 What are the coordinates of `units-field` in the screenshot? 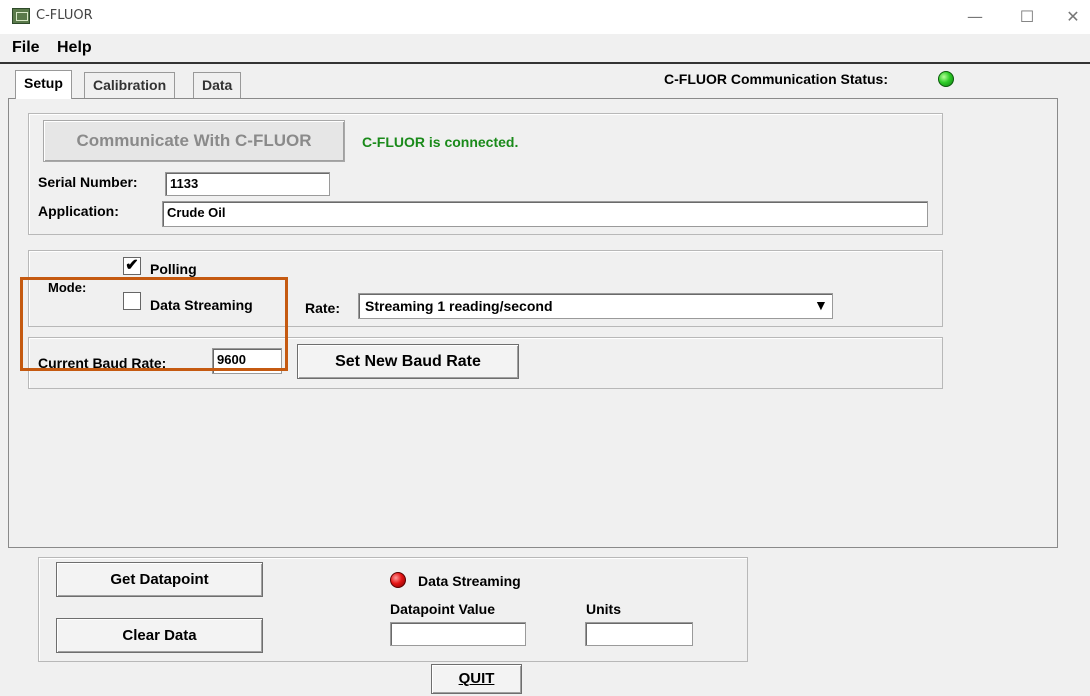 It's located at (639, 634).